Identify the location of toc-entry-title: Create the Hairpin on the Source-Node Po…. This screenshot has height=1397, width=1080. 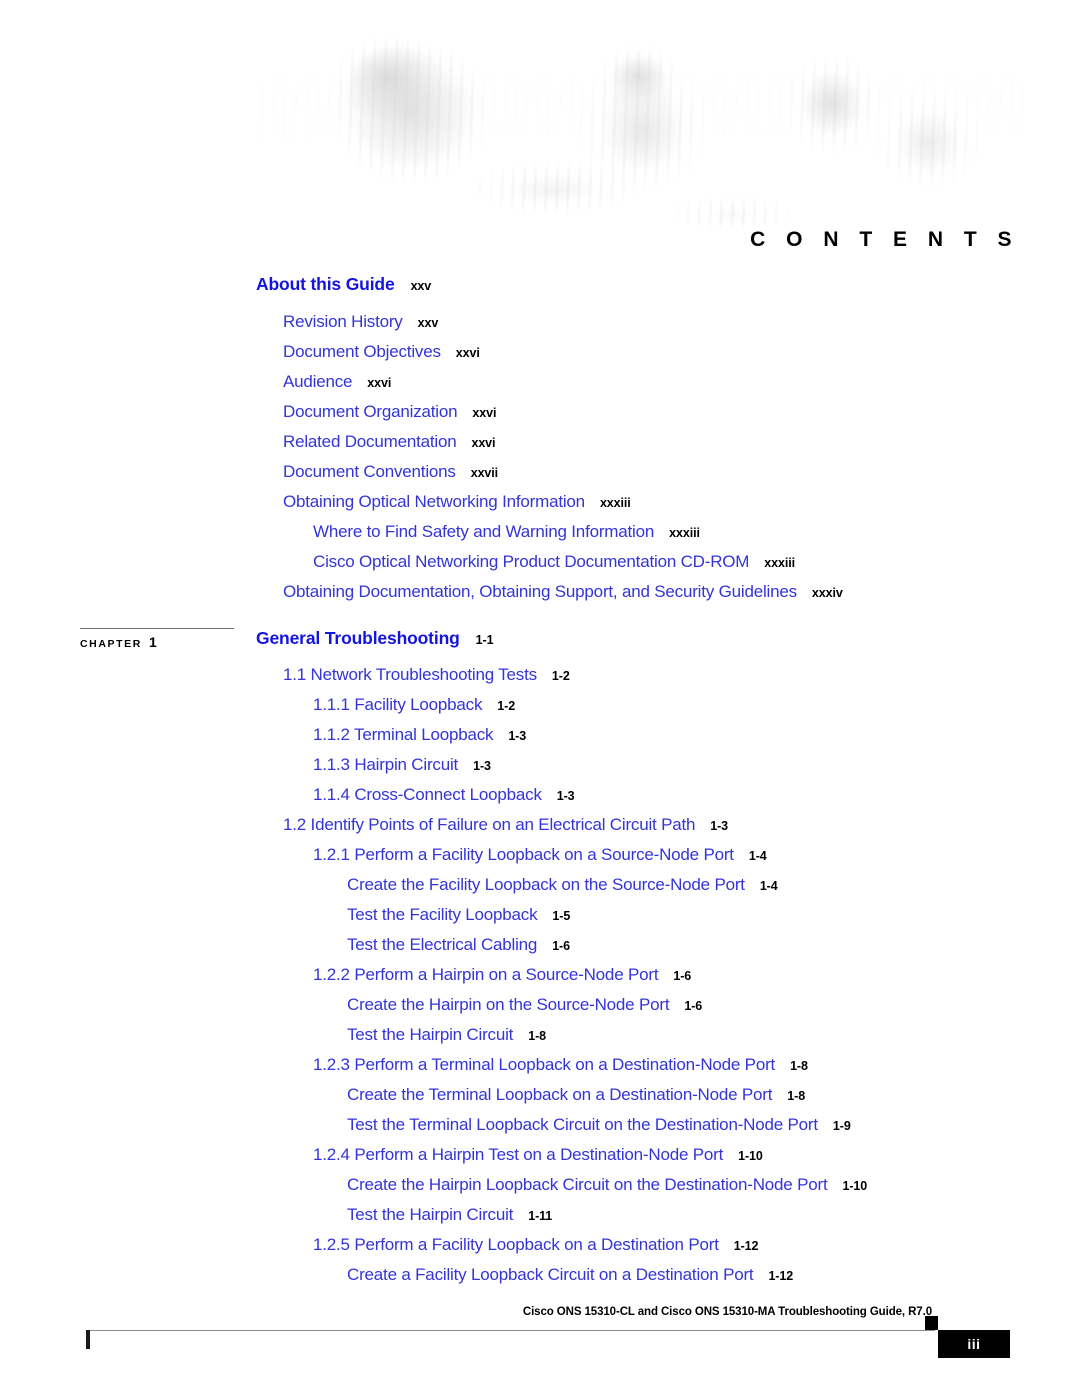
(508, 1004).